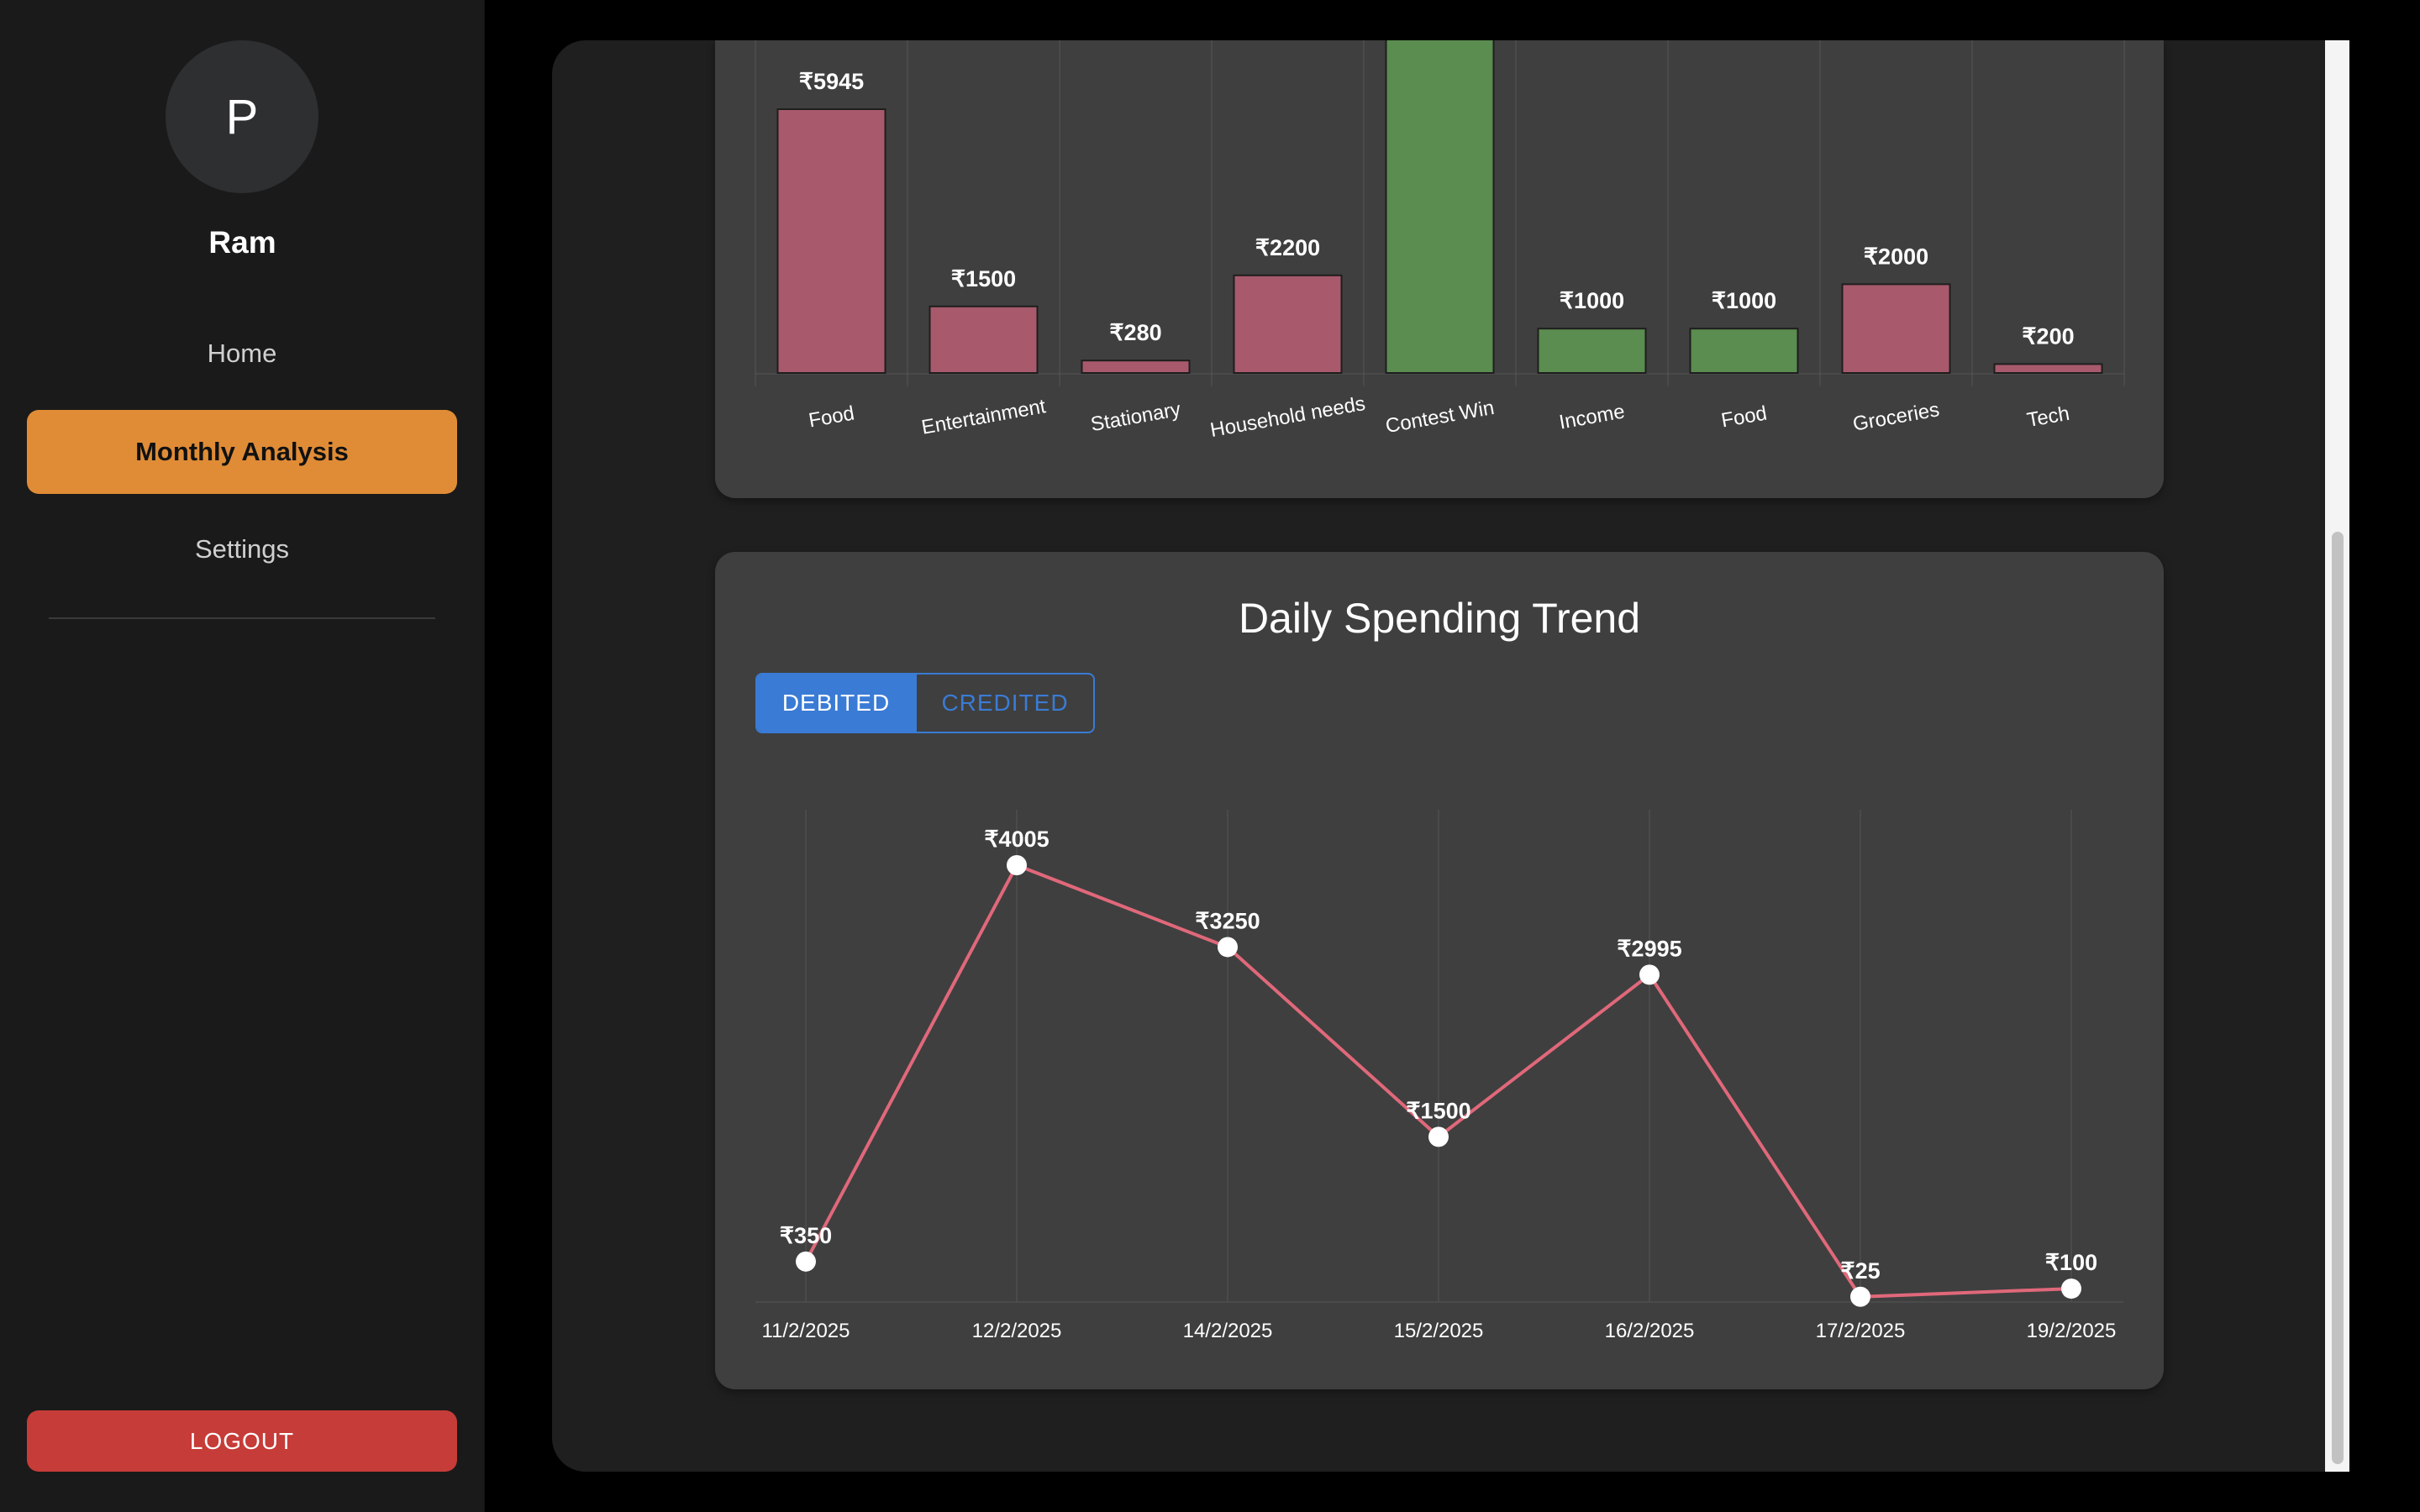 Image resolution: width=2420 pixels, height=1512 pixels. What do you see at coordinates (1135, 332) in the screenshot?
I see `bar-value-label: ₹280` at bounding box center [1135, 332].